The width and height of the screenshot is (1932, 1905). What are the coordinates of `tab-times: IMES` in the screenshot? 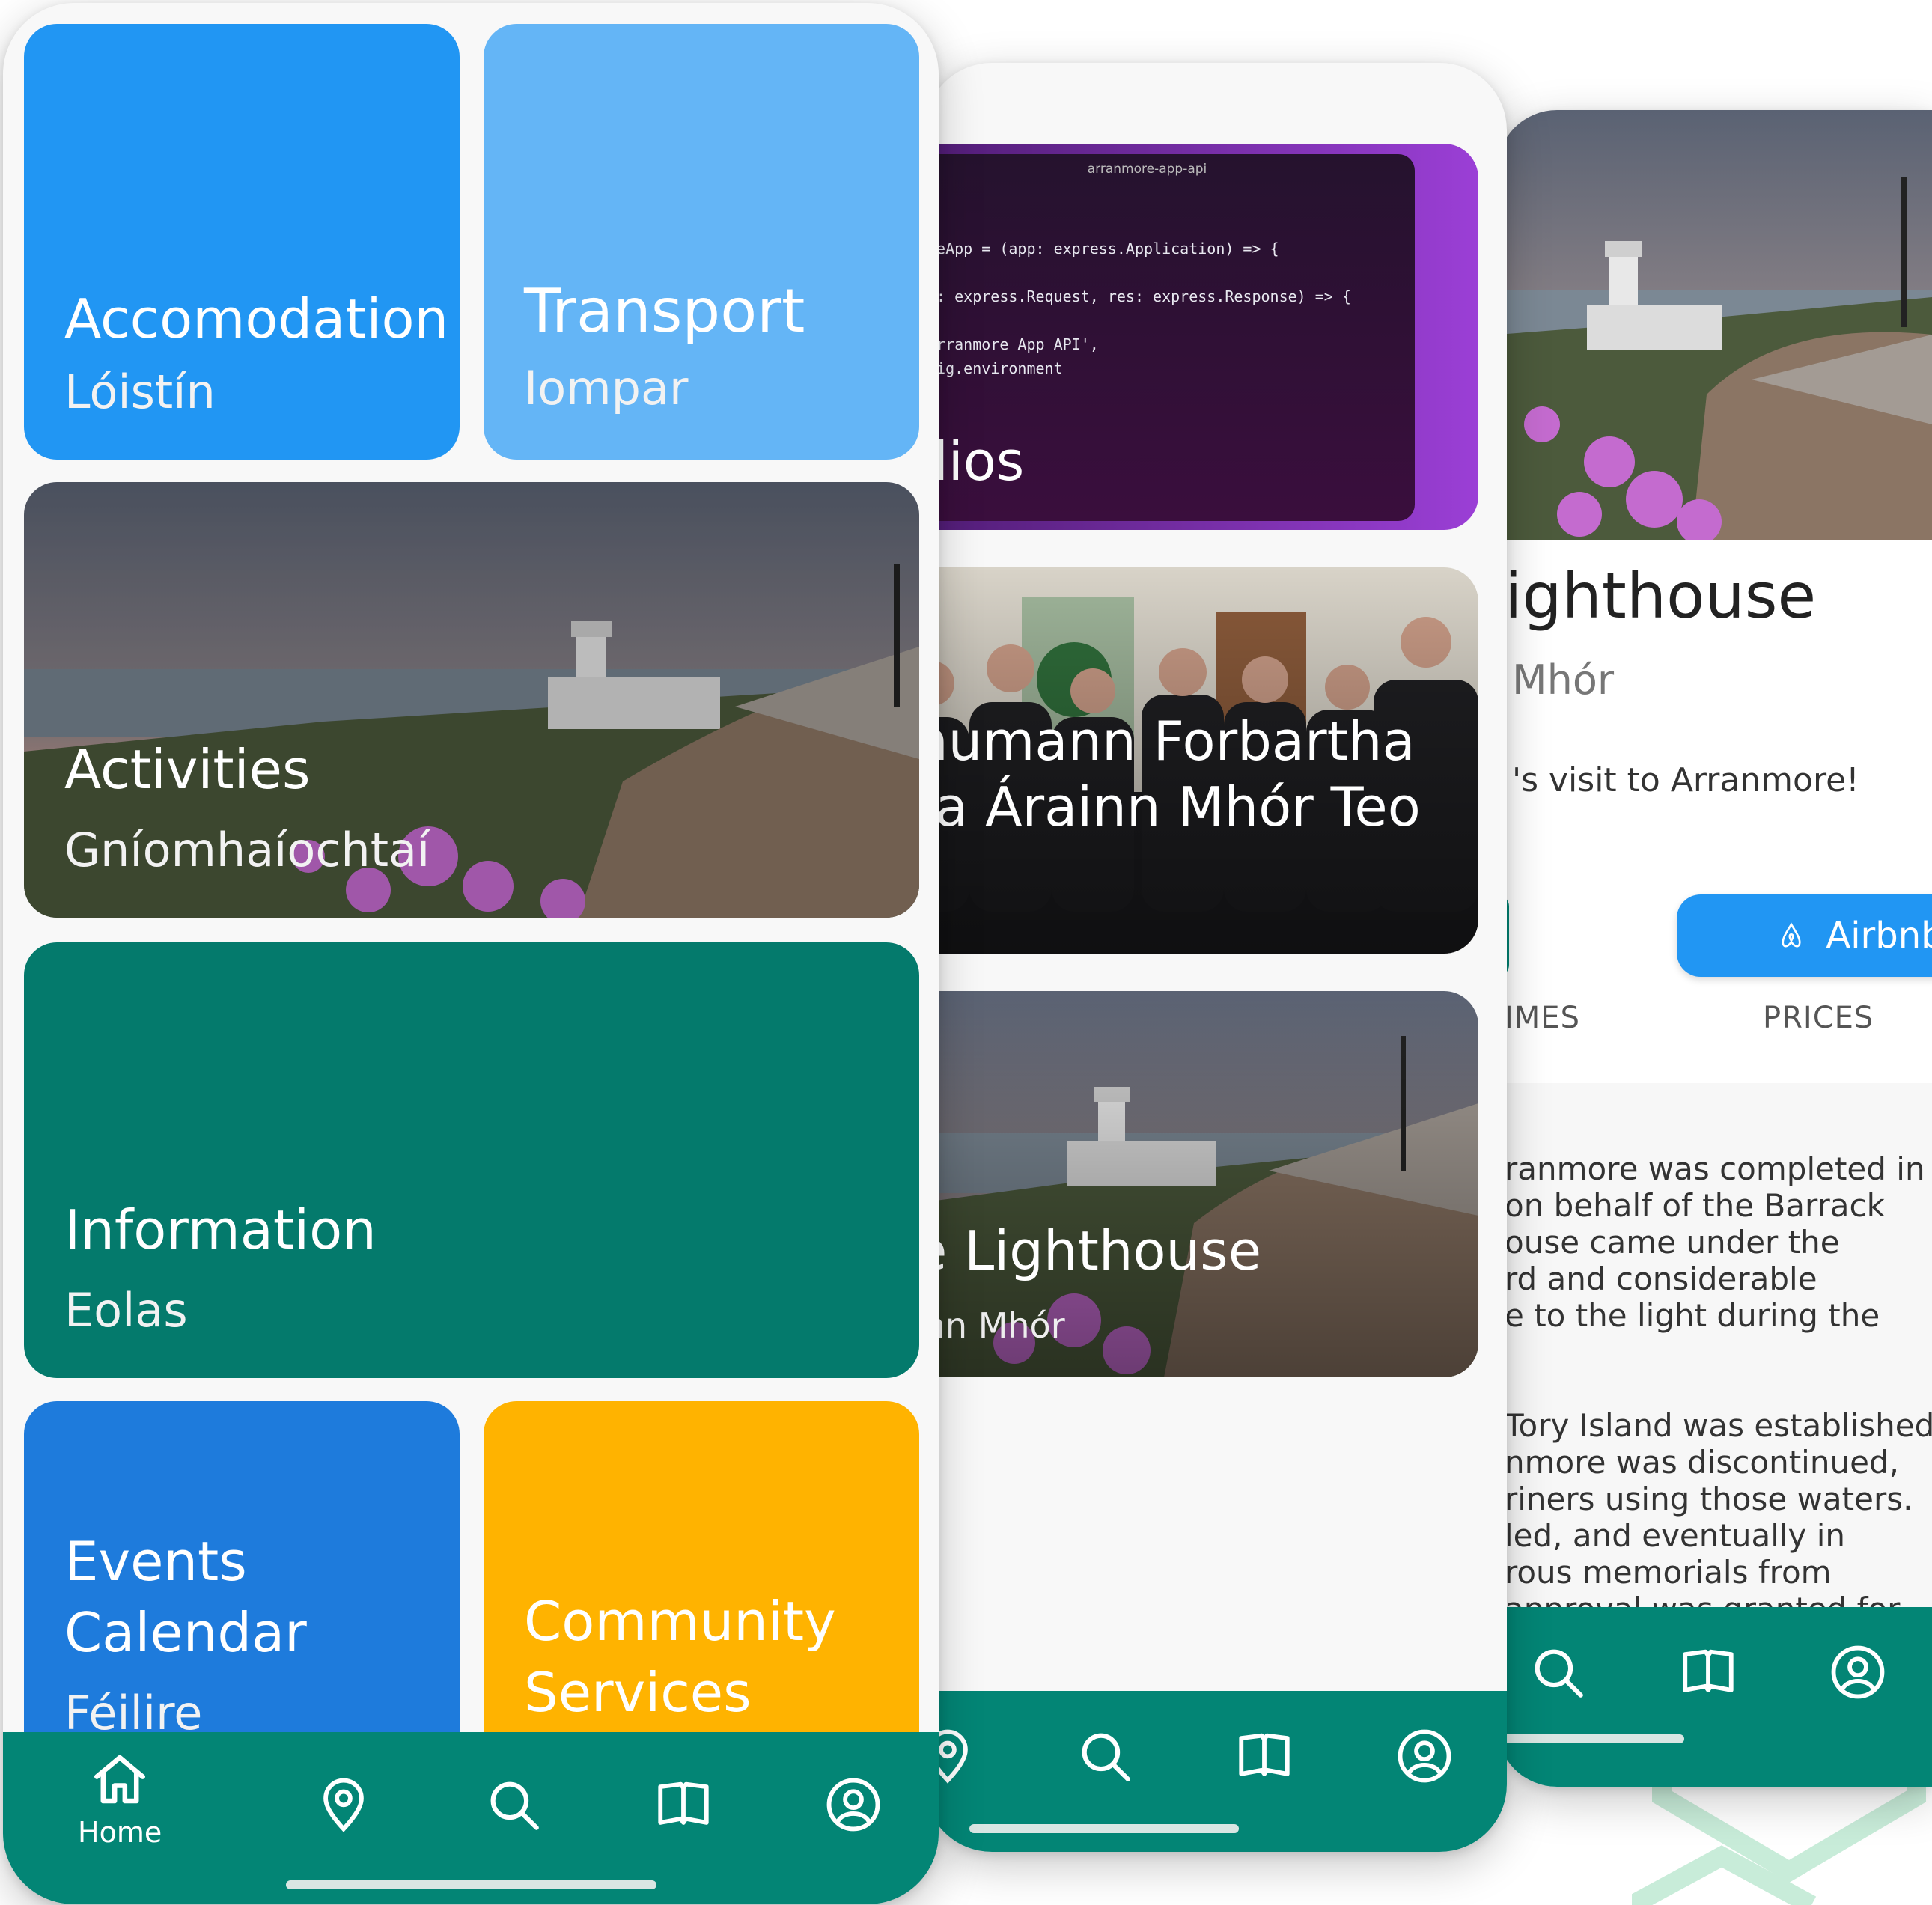 It's located at (1542, 1018).